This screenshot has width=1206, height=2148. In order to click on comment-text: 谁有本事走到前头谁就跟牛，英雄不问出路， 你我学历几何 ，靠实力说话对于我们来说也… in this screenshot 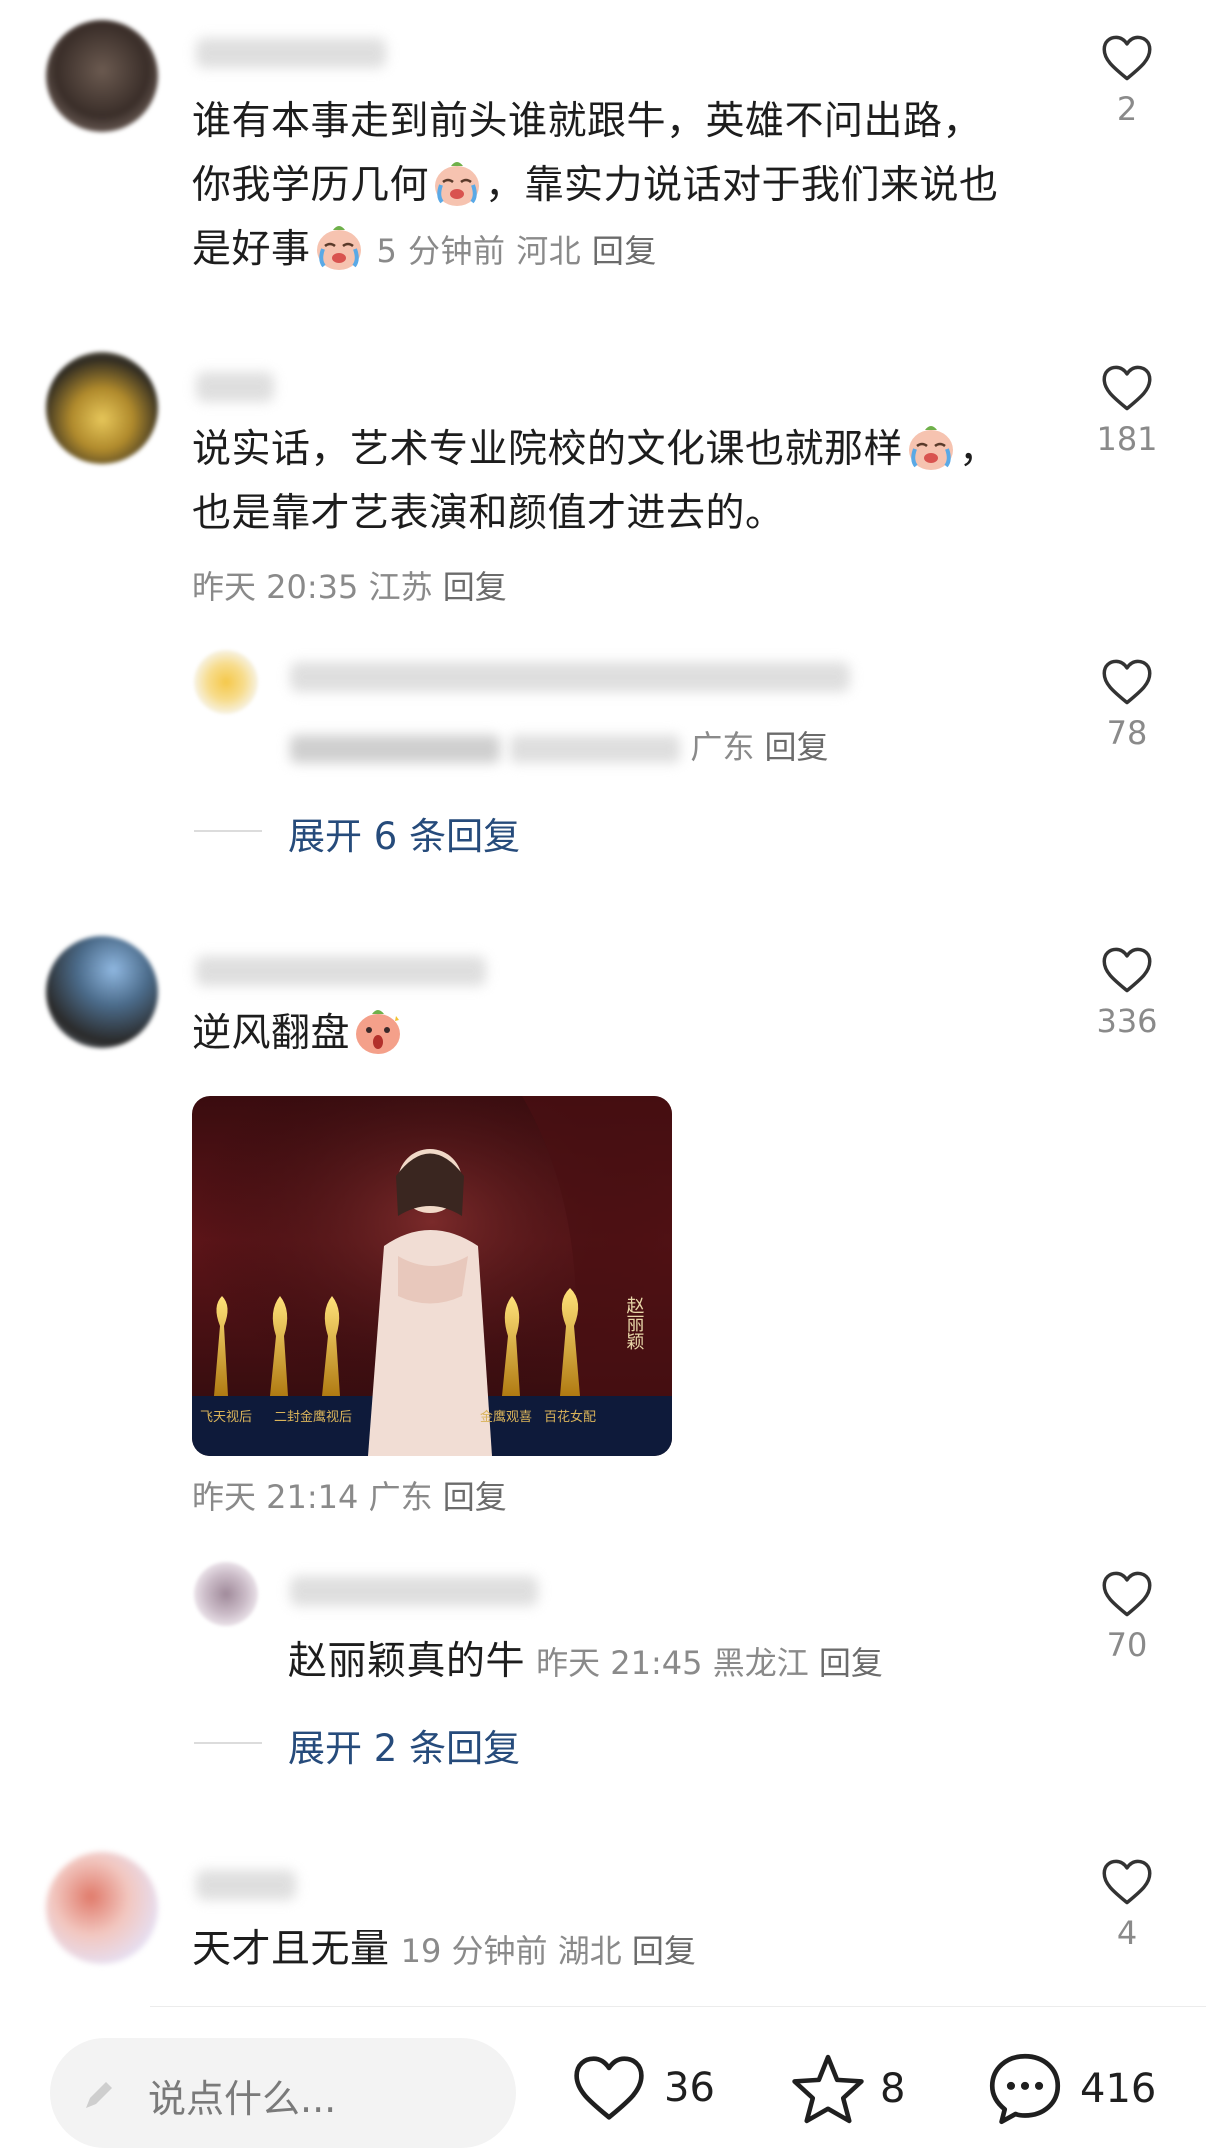, I will do `click(627, 186)`.